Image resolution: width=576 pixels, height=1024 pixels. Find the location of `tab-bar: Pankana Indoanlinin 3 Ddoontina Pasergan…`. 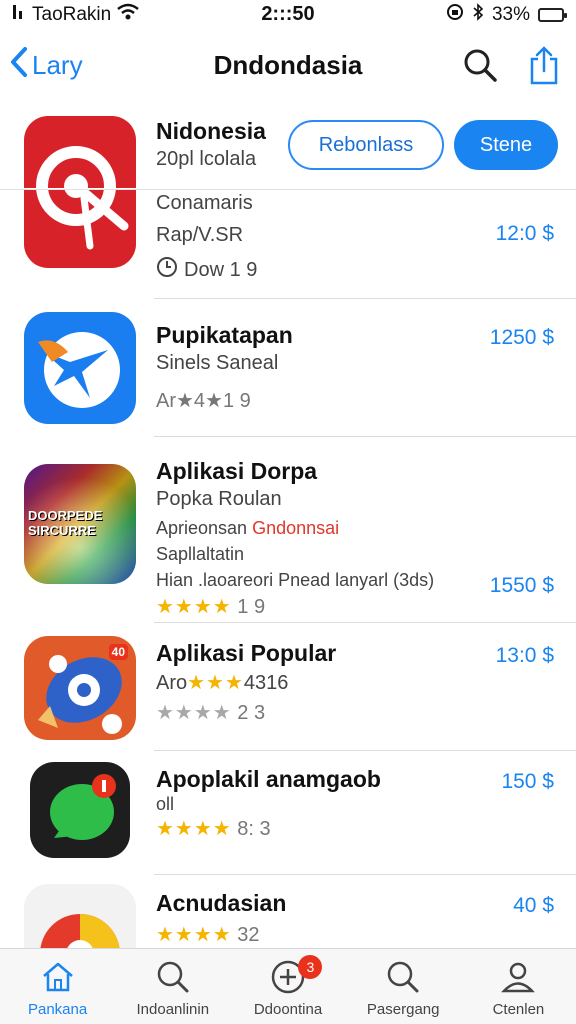

tab-bar: Pankana Indoanlinin 3 Ddoontina Pasergan… is located at coordinates (288, 986).